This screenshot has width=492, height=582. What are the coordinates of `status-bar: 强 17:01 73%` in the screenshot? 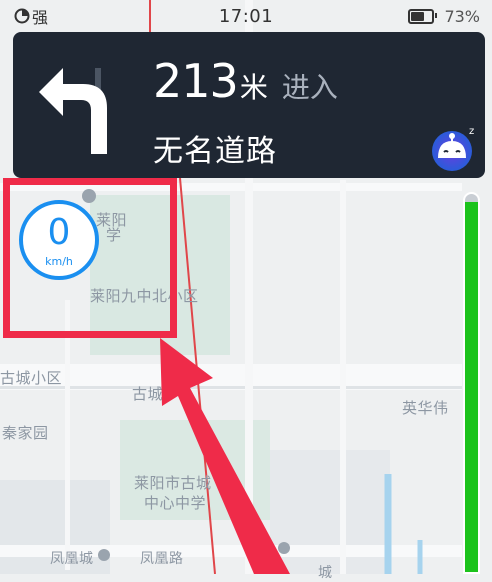 It's located at (246, 16).